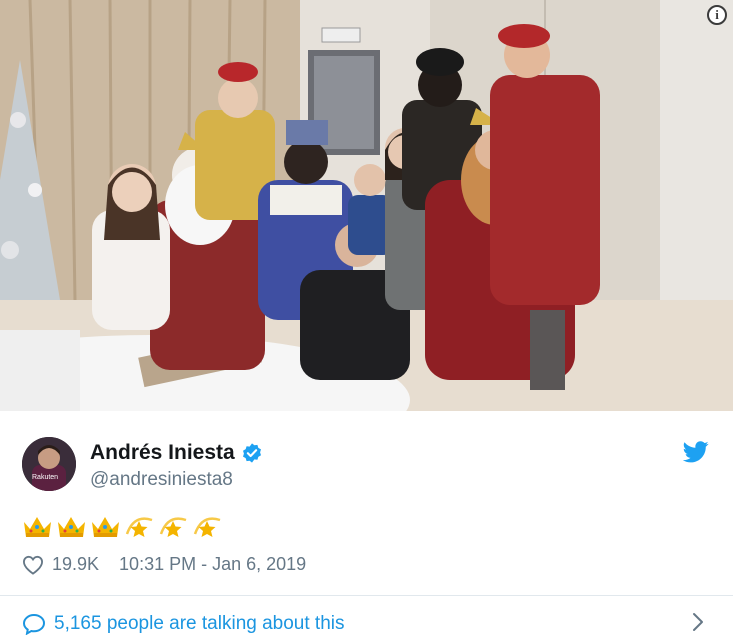 The width and height of the screenshot is (733, 636). Describe the element at coordinates (366, 456) in the screenshot. I see `tweet-header: Rakuten Andrés Iniesta @andresiniesta8` at that location.